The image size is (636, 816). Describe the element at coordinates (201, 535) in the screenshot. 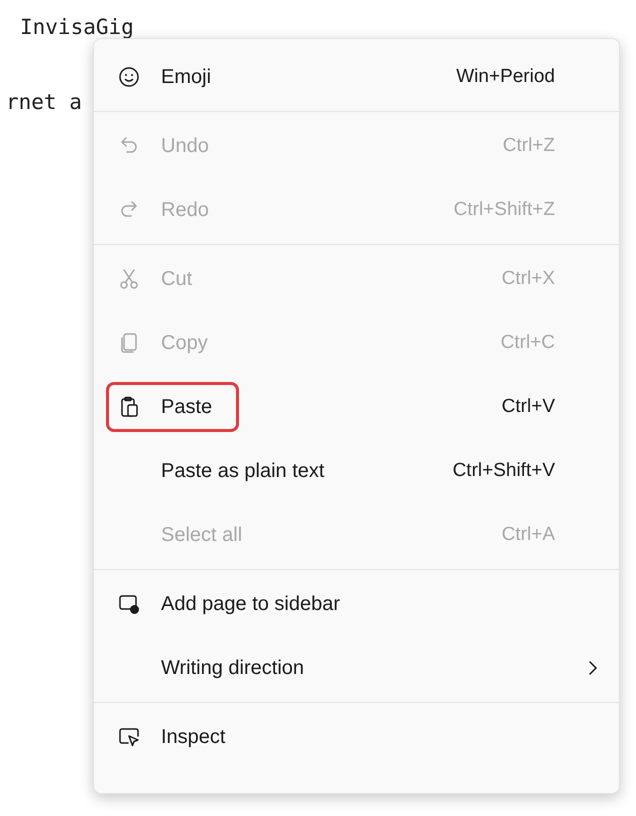

I see `item-label: Select all` at that location.